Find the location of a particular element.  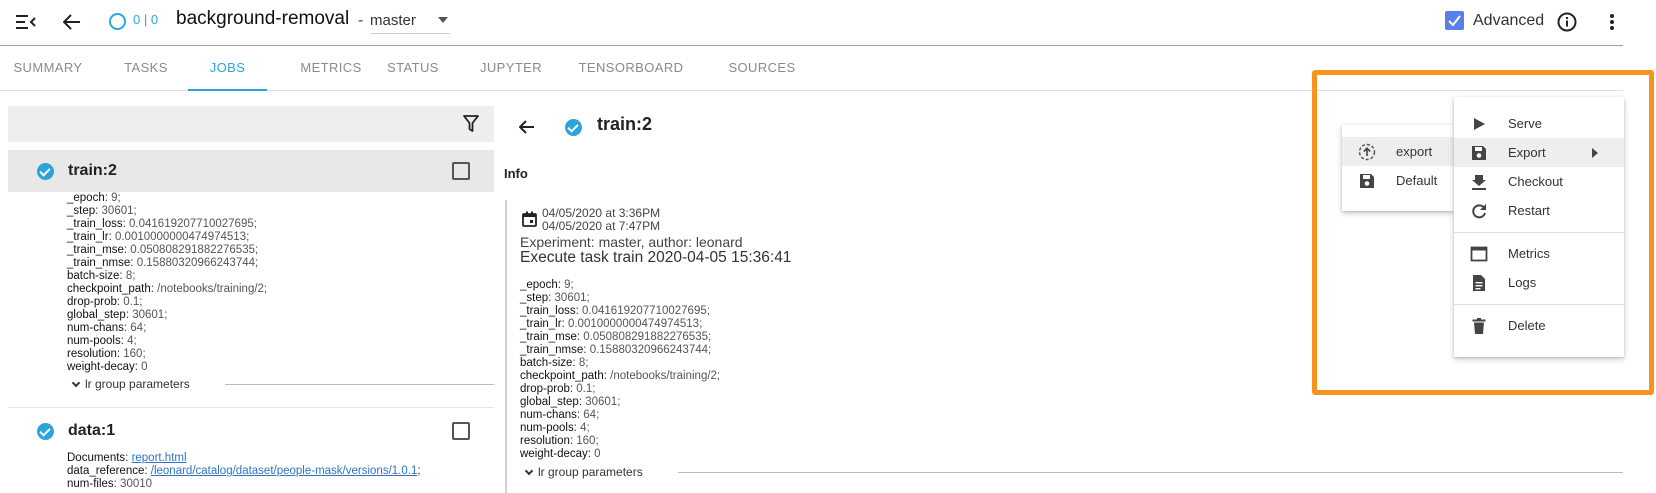

submenu-item-default: Default is located at coordinates (1398, 180).